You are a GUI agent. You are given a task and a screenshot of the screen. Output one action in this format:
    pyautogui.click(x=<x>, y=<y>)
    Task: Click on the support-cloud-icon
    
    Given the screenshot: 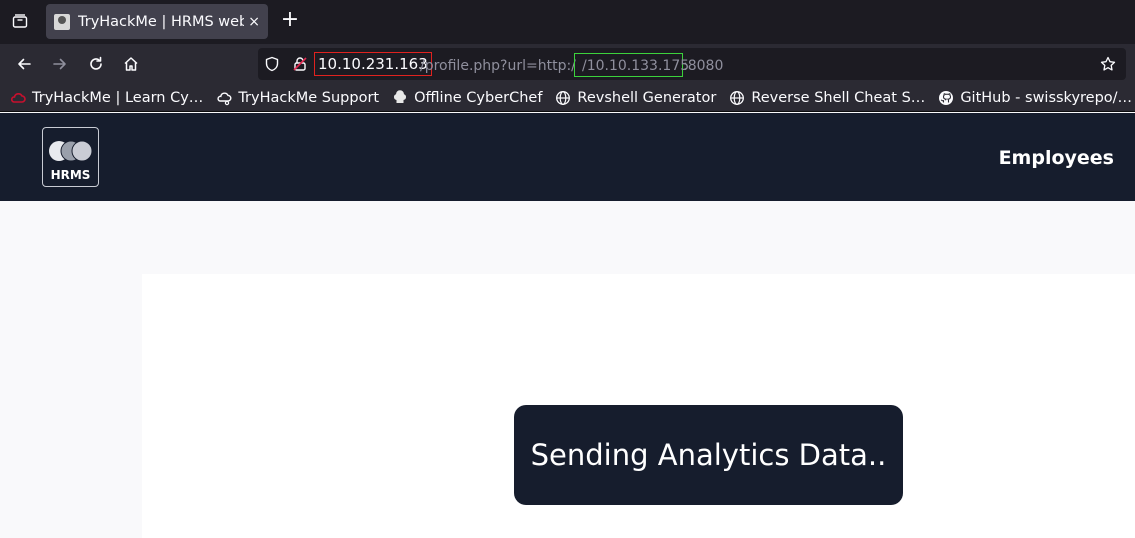 What is the action you would take?
    pyautogui.click(x=224, y=98)
    